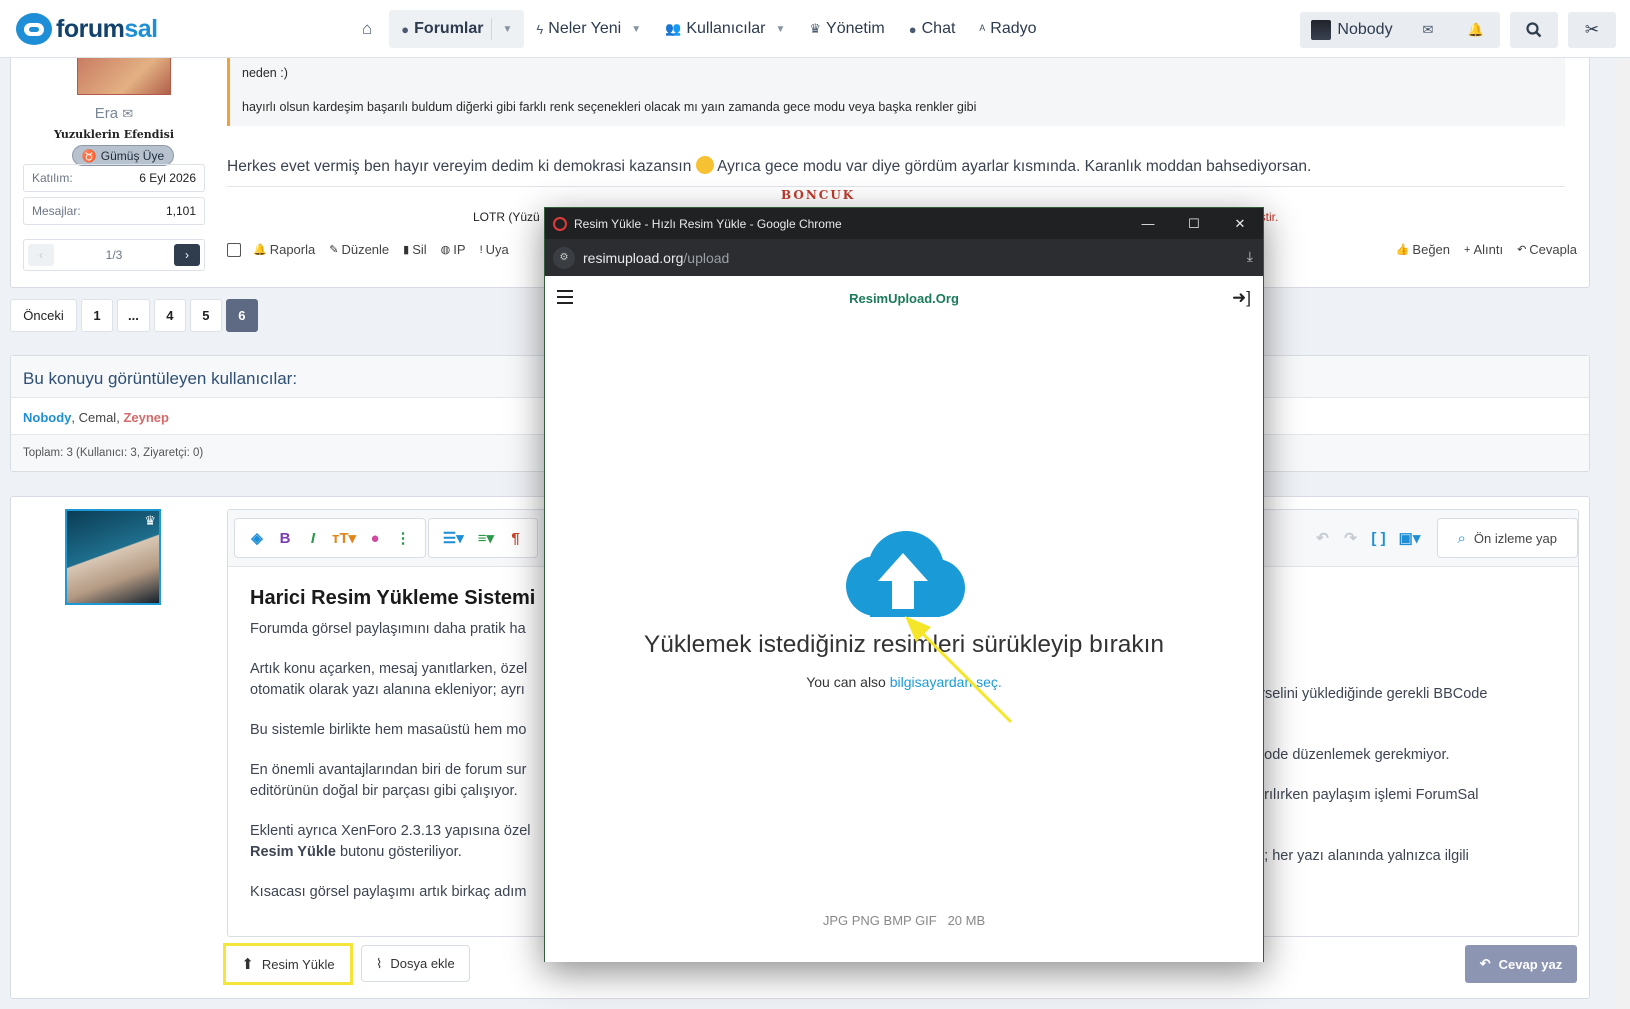 The image size is (1630, 1009). I want to click on nav-kullanicilar: 👥 Kullanıcılar ▼, so click(725, 29).